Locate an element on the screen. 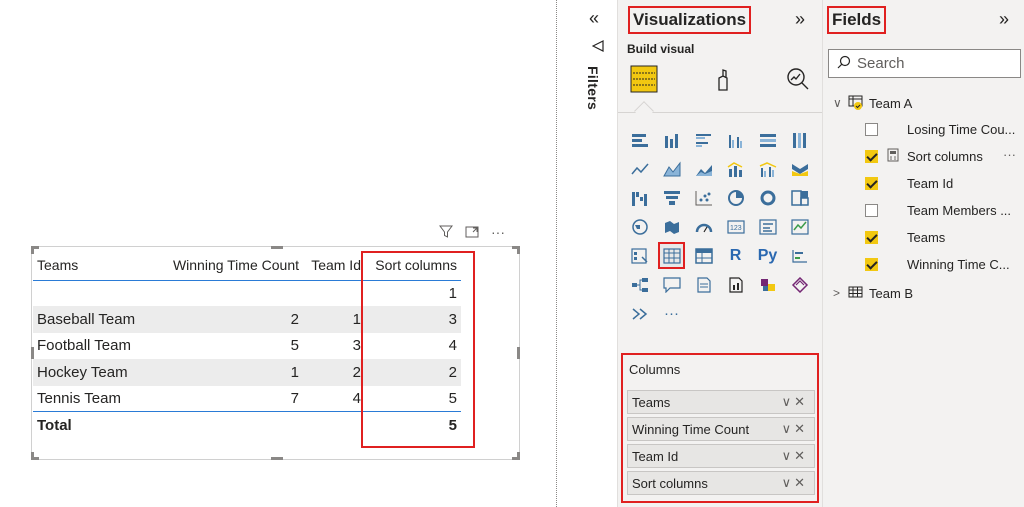 The width and height of the screenshot is (1024, 507). 100-stacked-column-chart-icon is located at coordinates (799, 139).